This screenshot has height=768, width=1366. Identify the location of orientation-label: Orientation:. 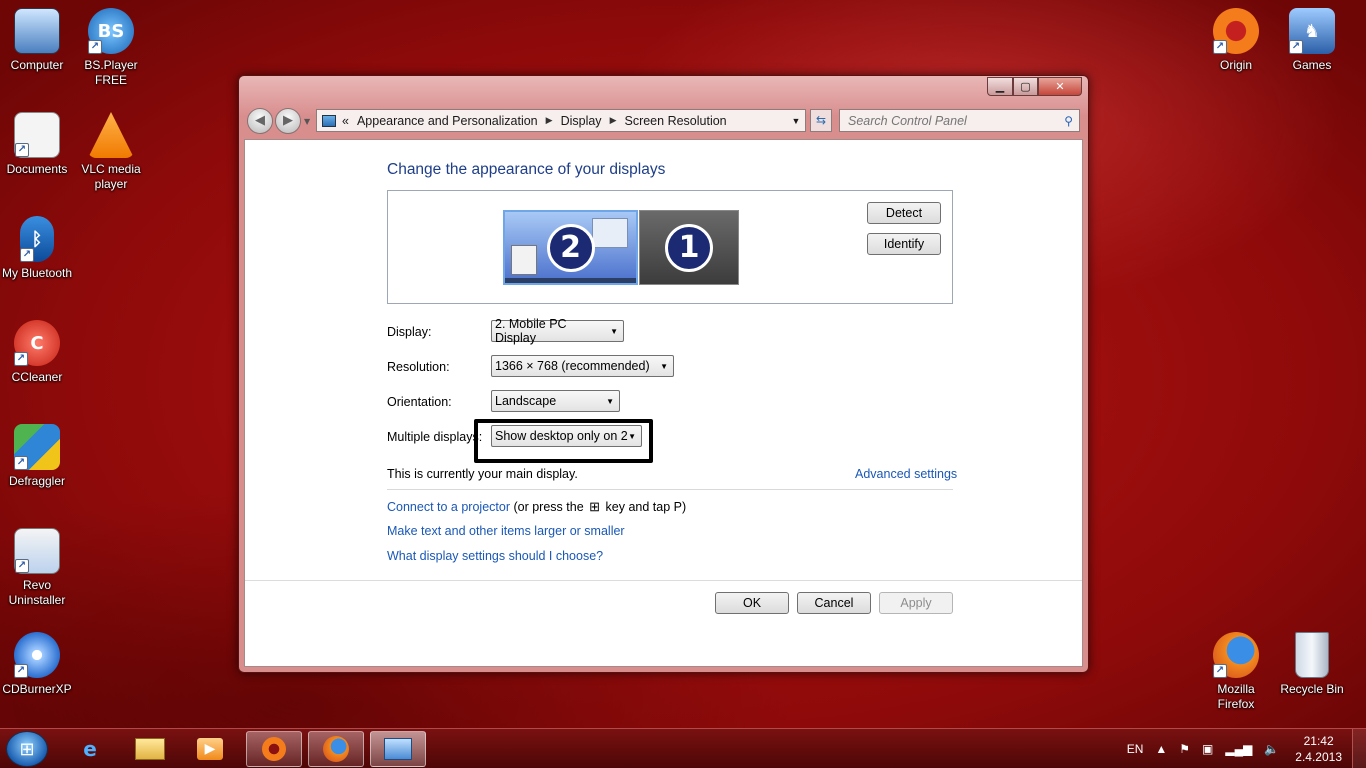
(419, 402).